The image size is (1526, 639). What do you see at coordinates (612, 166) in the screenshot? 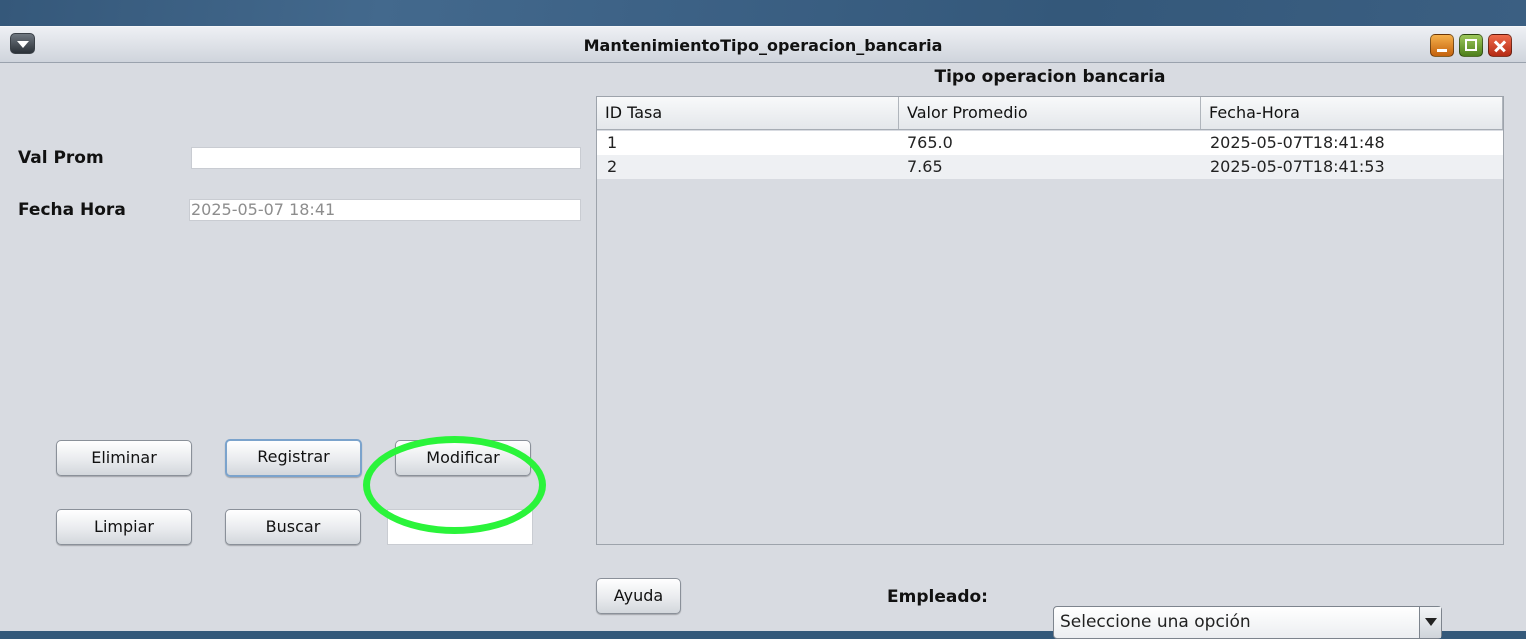
I see `table-cell: 2` at bounding box center [612, 166].